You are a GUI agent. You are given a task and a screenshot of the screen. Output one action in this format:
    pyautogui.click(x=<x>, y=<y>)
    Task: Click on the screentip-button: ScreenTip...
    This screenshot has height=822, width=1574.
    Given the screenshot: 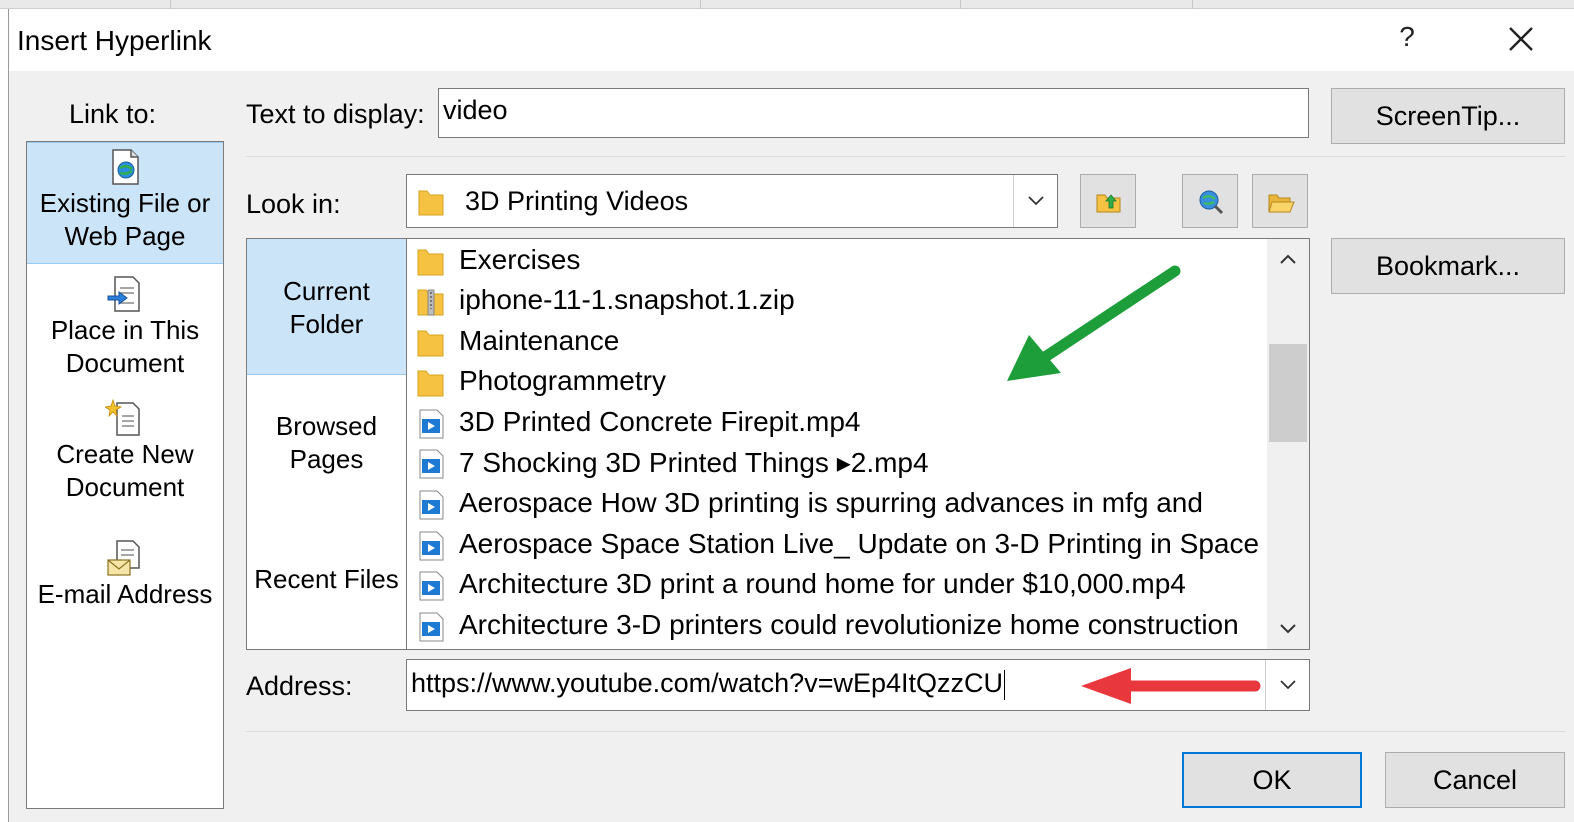 What is the action you would take?
    pyautogui.click(x=1448, y=116)
    